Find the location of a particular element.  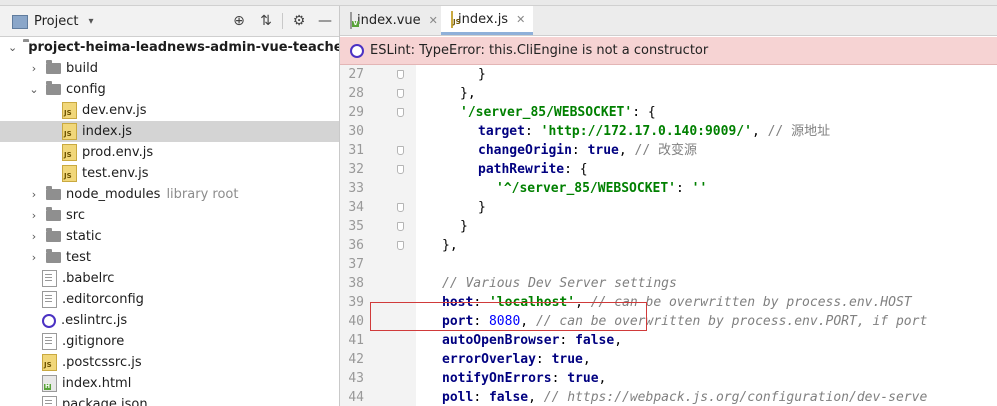

tree-item-test-env-js: JS test.env.js is located at coordinates (169, 173).